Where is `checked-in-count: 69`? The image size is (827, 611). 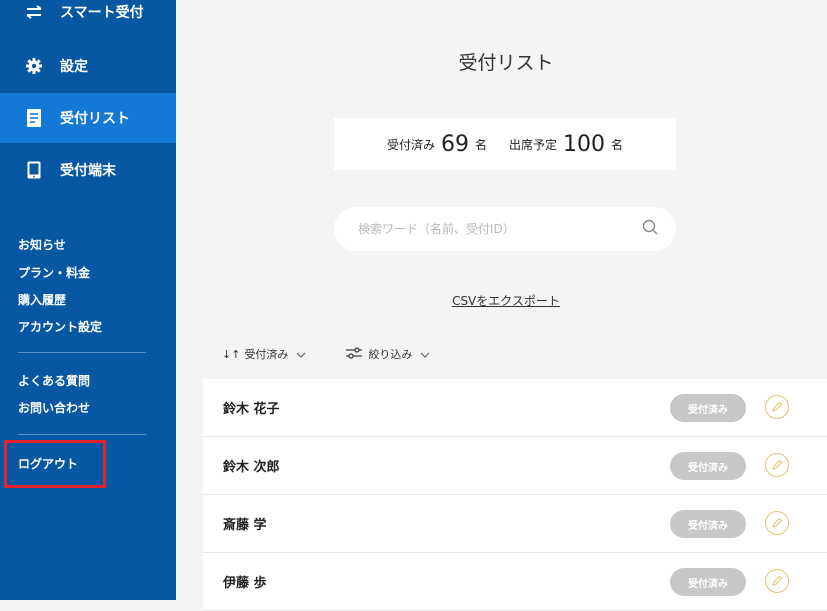
checked-in-count: 69 is located at coordinates (454, 144).